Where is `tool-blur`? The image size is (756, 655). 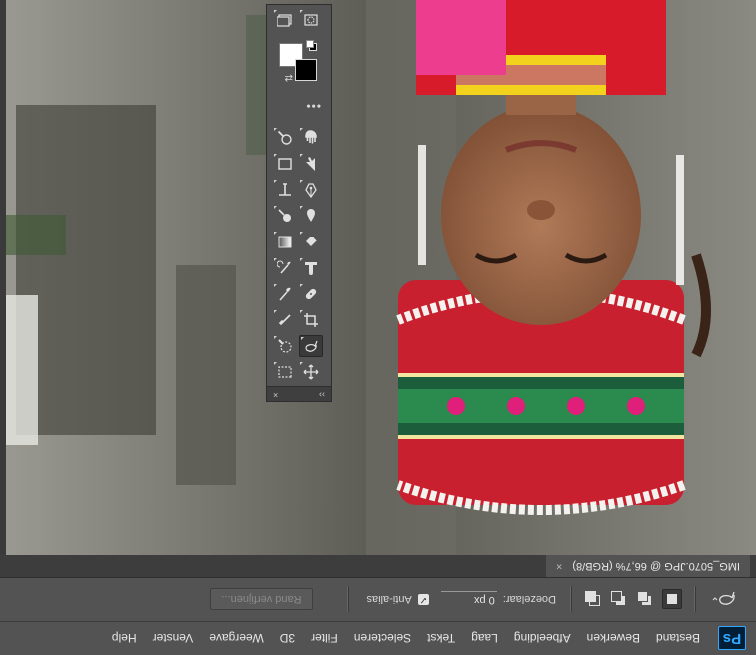
tool-blur is located at coordinates (311, 216).